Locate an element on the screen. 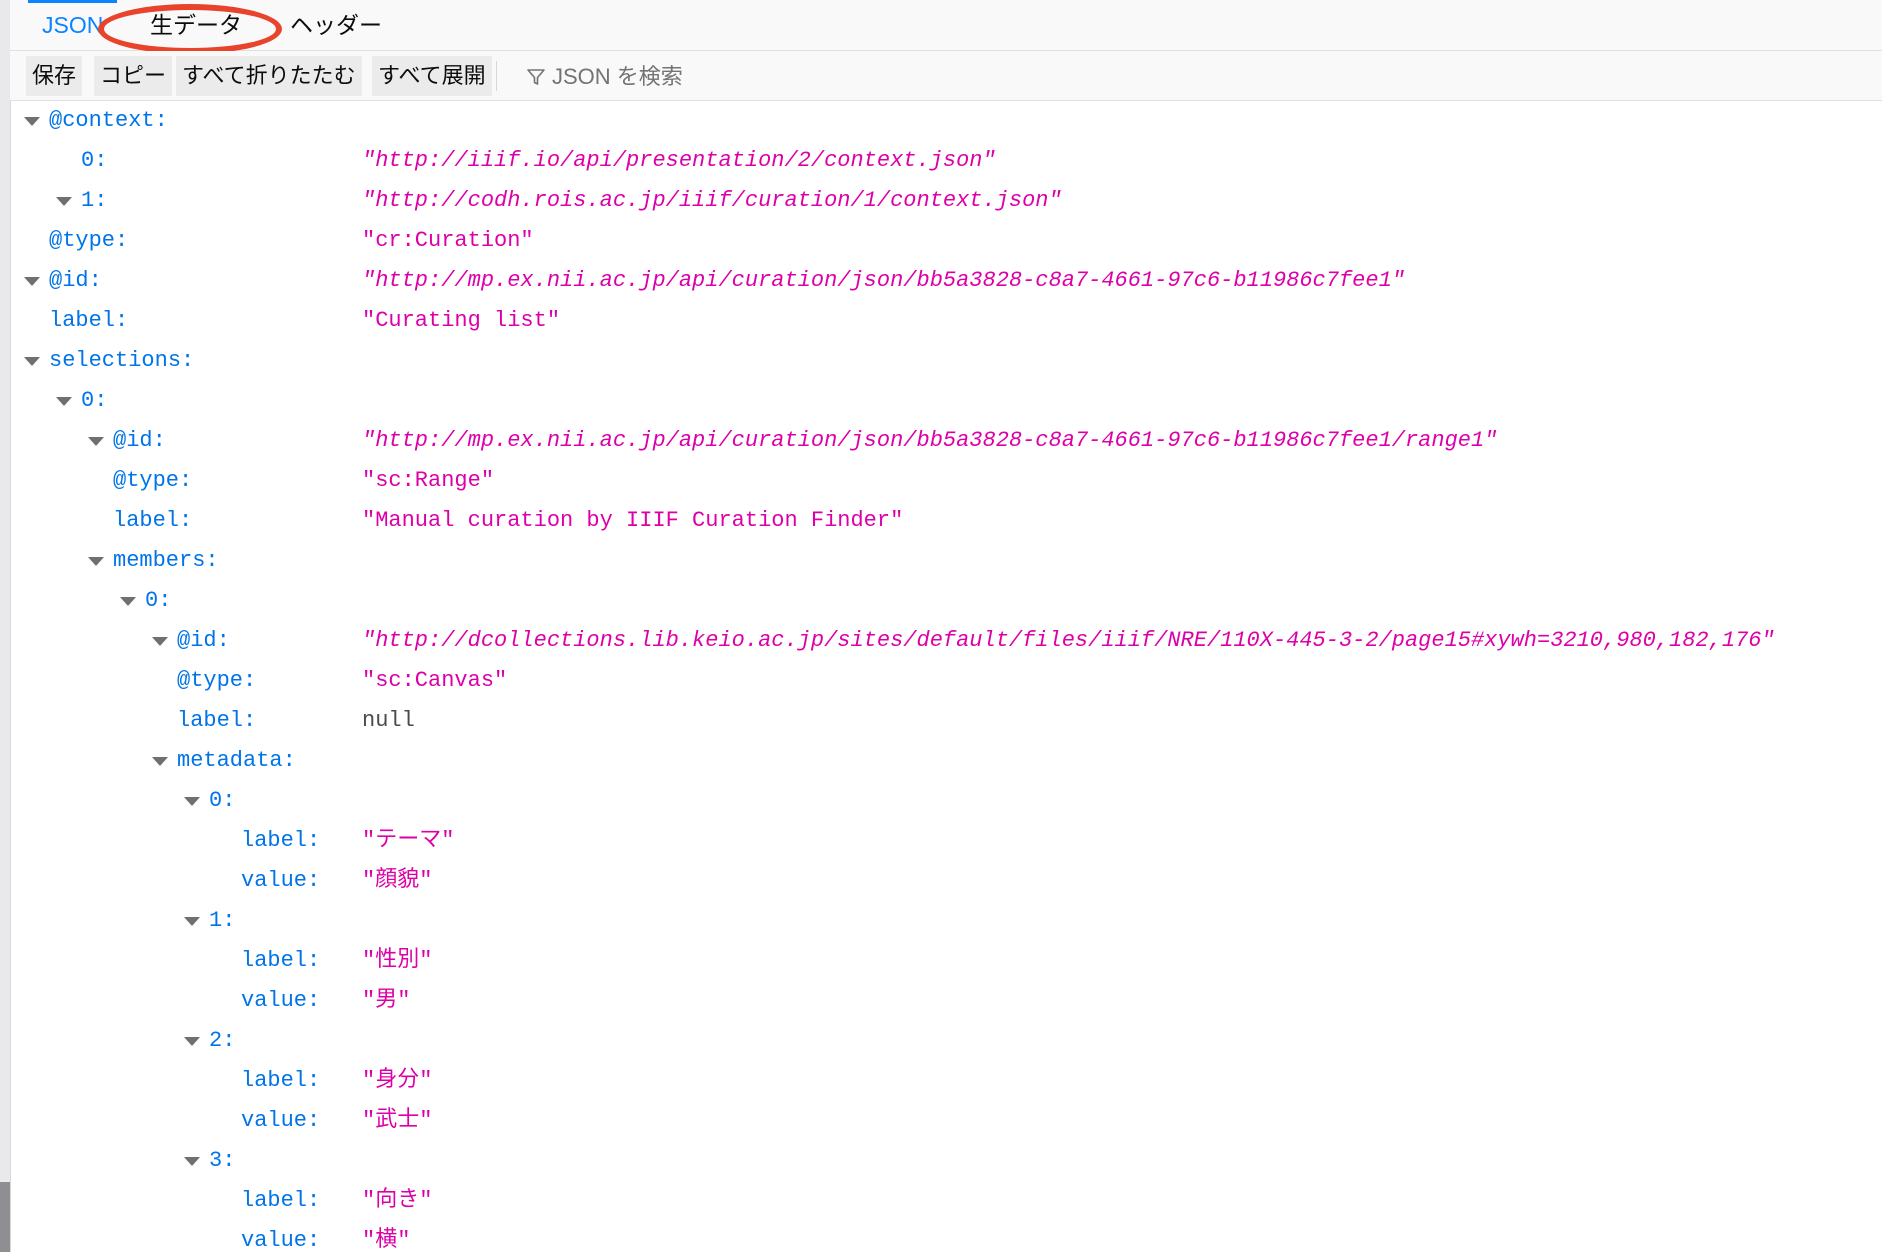 The height and width of the screenshot is (1252, 1882). tab-headers: ヘッダー is located at coordinates (336, 25).